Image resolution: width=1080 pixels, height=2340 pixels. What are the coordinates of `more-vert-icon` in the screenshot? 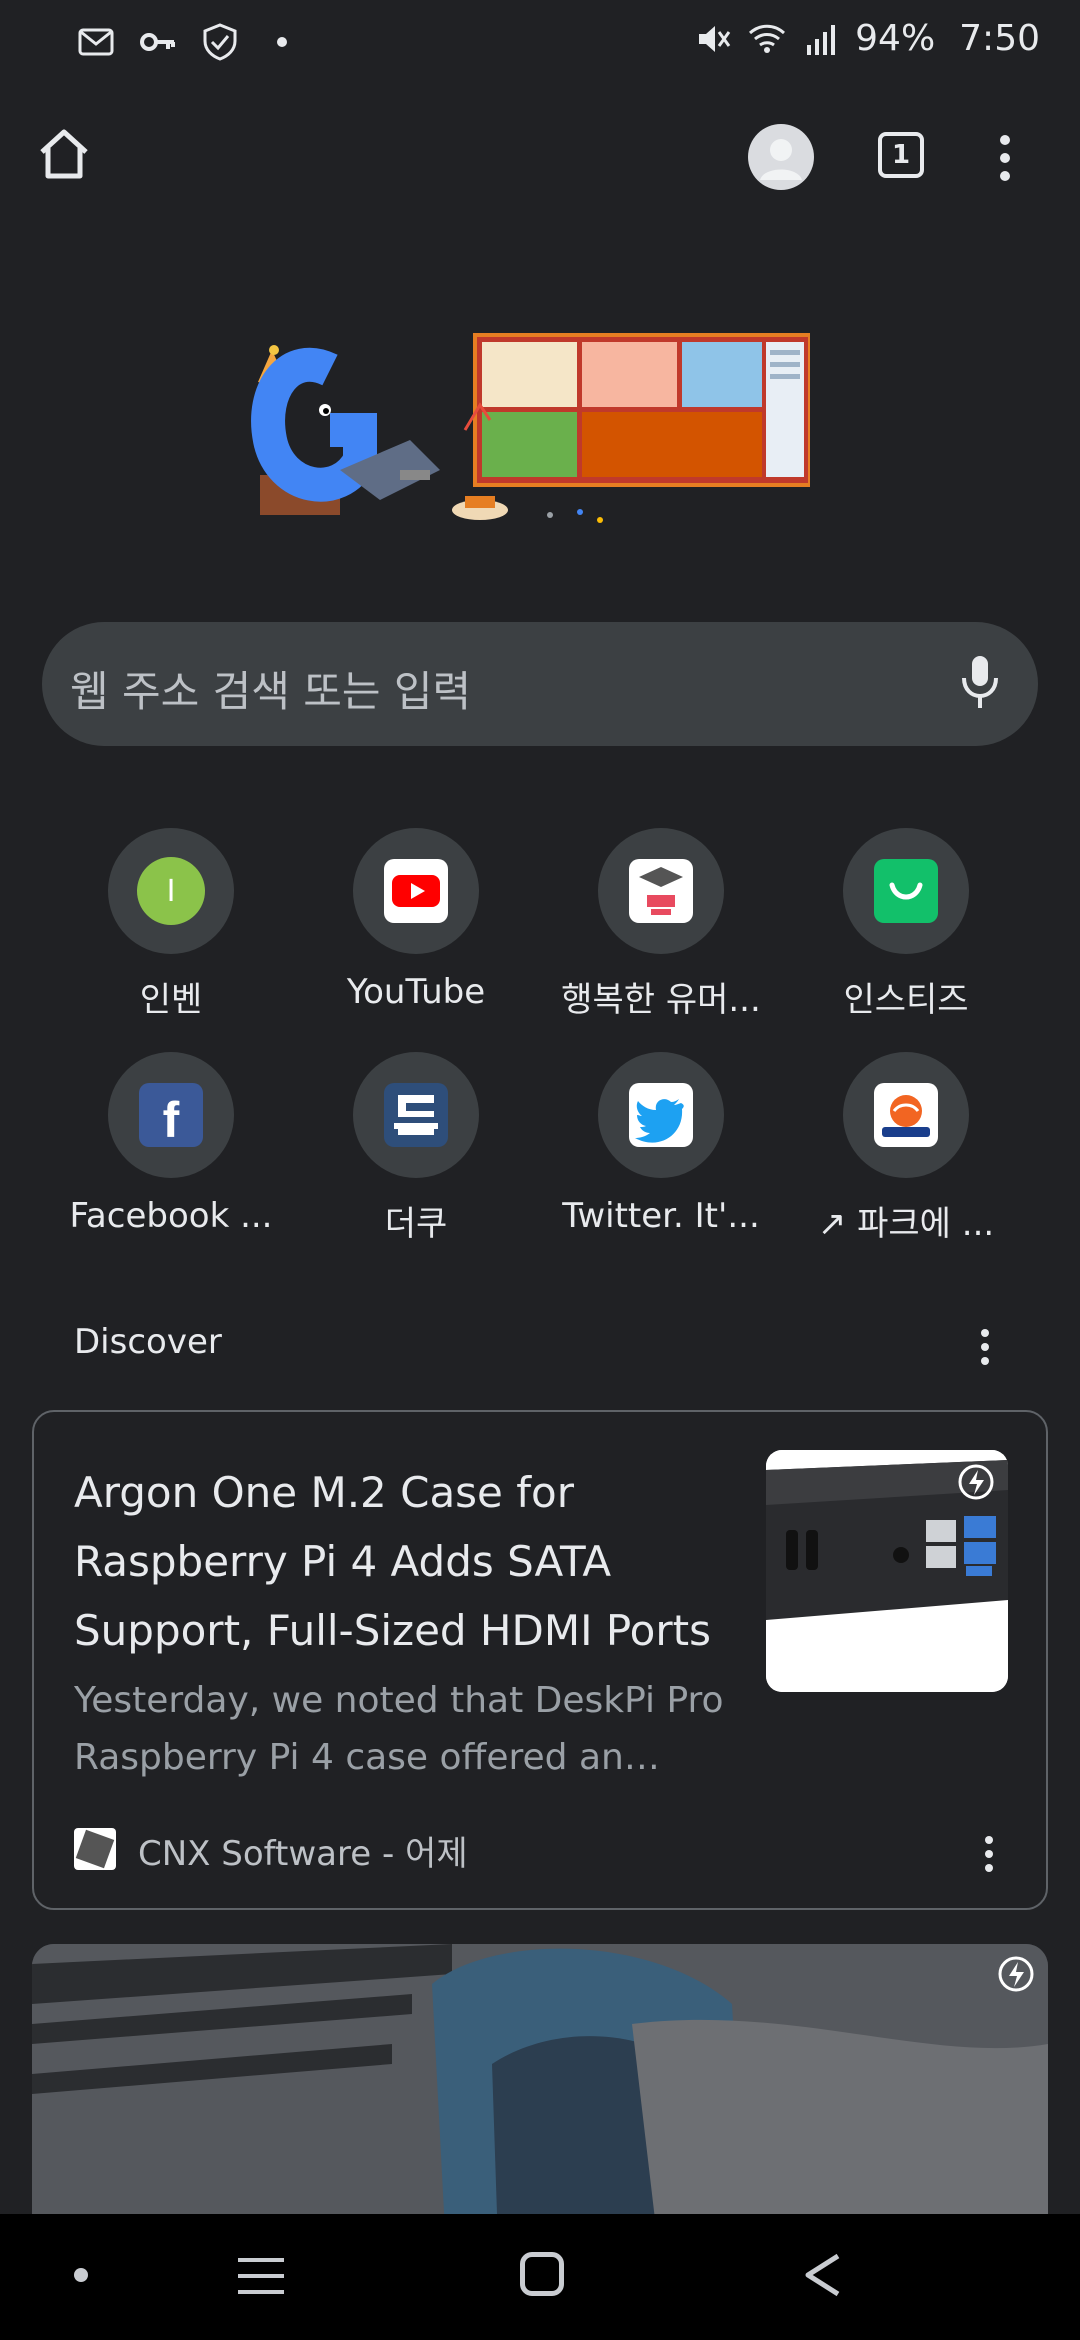 It's located at (1005, 158).